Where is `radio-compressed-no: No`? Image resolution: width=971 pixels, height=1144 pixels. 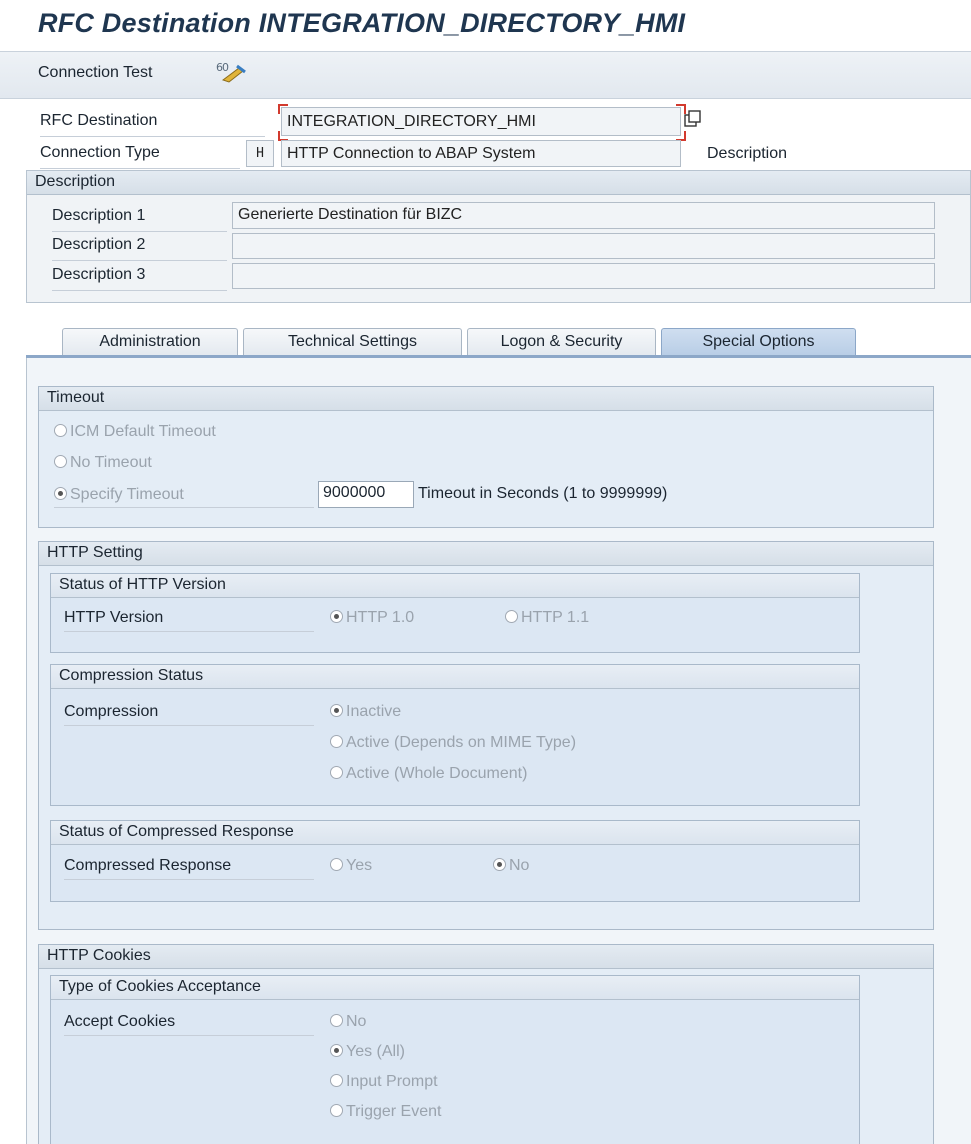
radio-compressed-no: No is located at coordinates (511, 866).